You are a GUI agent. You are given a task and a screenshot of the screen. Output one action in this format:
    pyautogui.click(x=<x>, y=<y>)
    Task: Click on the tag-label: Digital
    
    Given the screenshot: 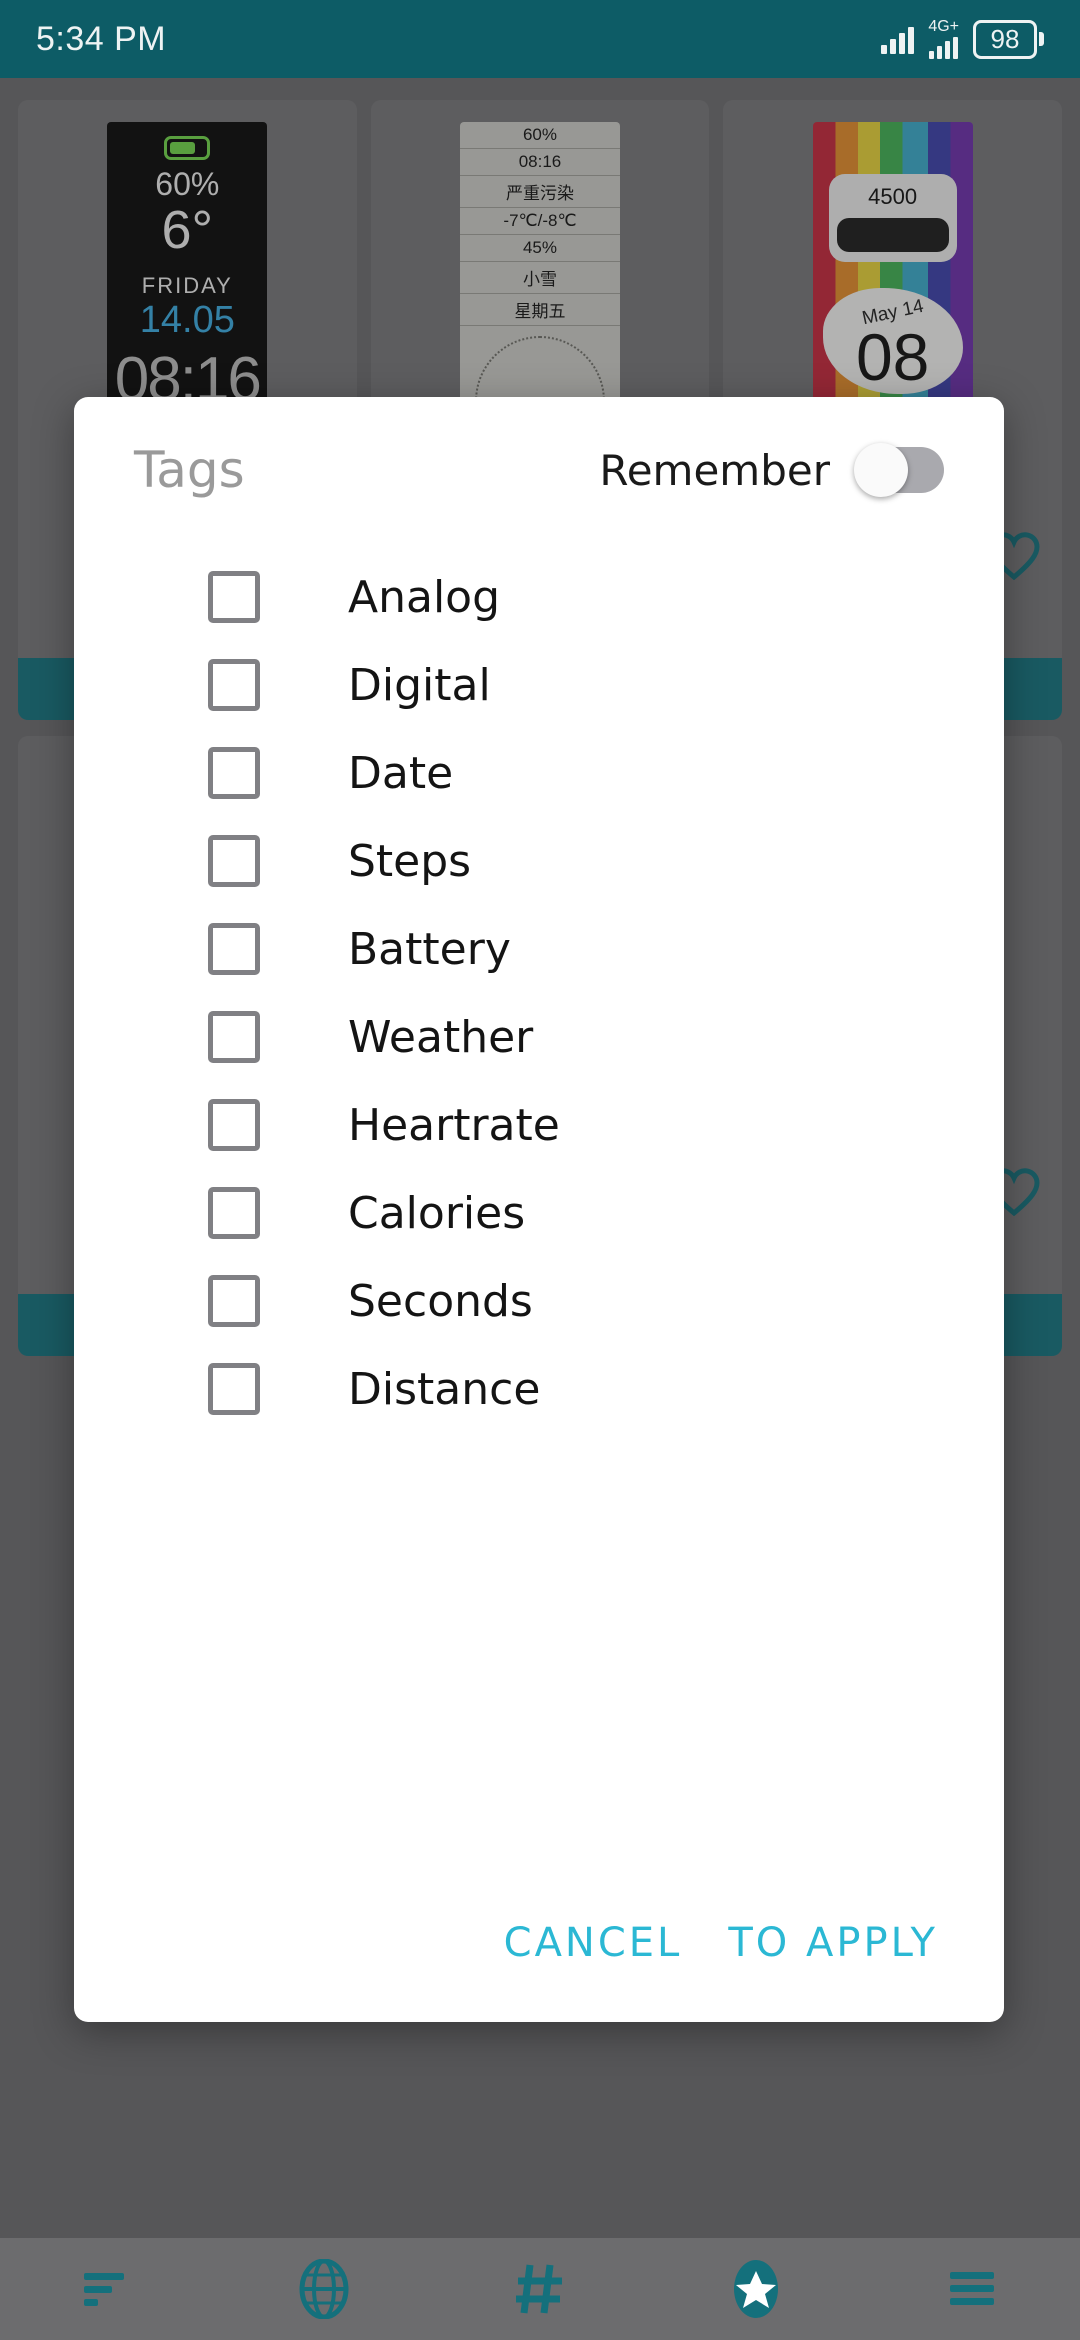 What is the action you would take?
    pyautogui.click(x=419, y=685)
    